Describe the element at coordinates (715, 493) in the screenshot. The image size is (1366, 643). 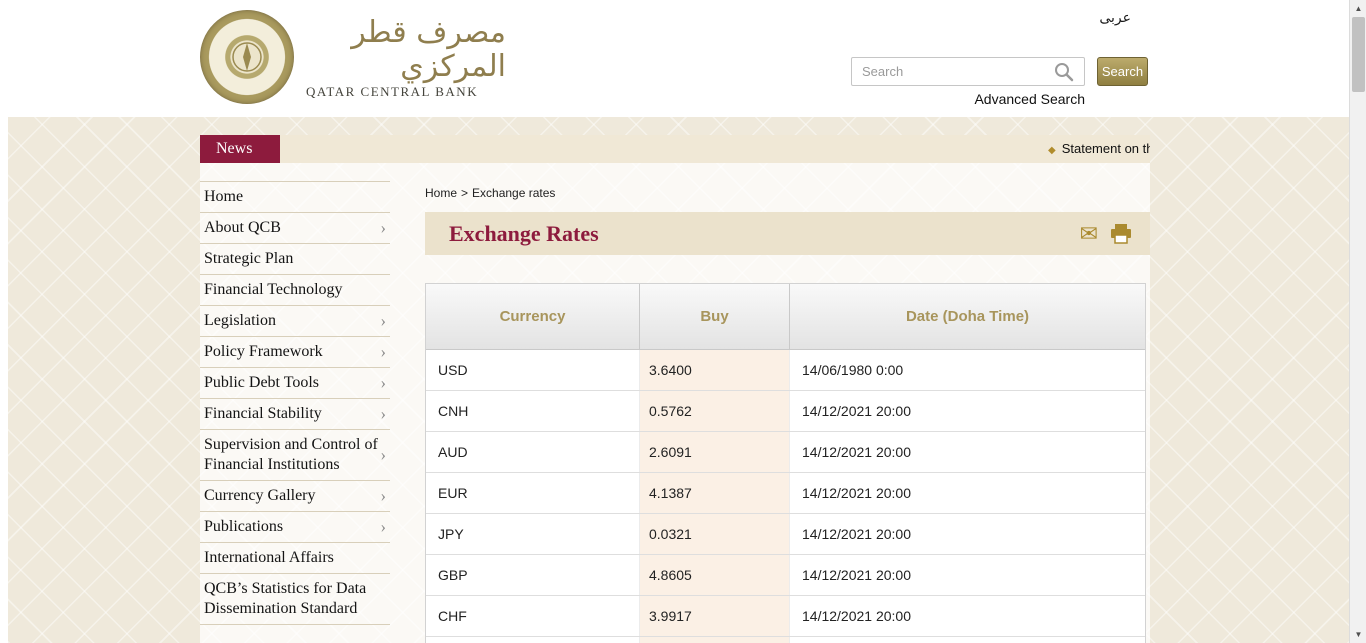
I see `cell-buy: 4.1387` at that location.